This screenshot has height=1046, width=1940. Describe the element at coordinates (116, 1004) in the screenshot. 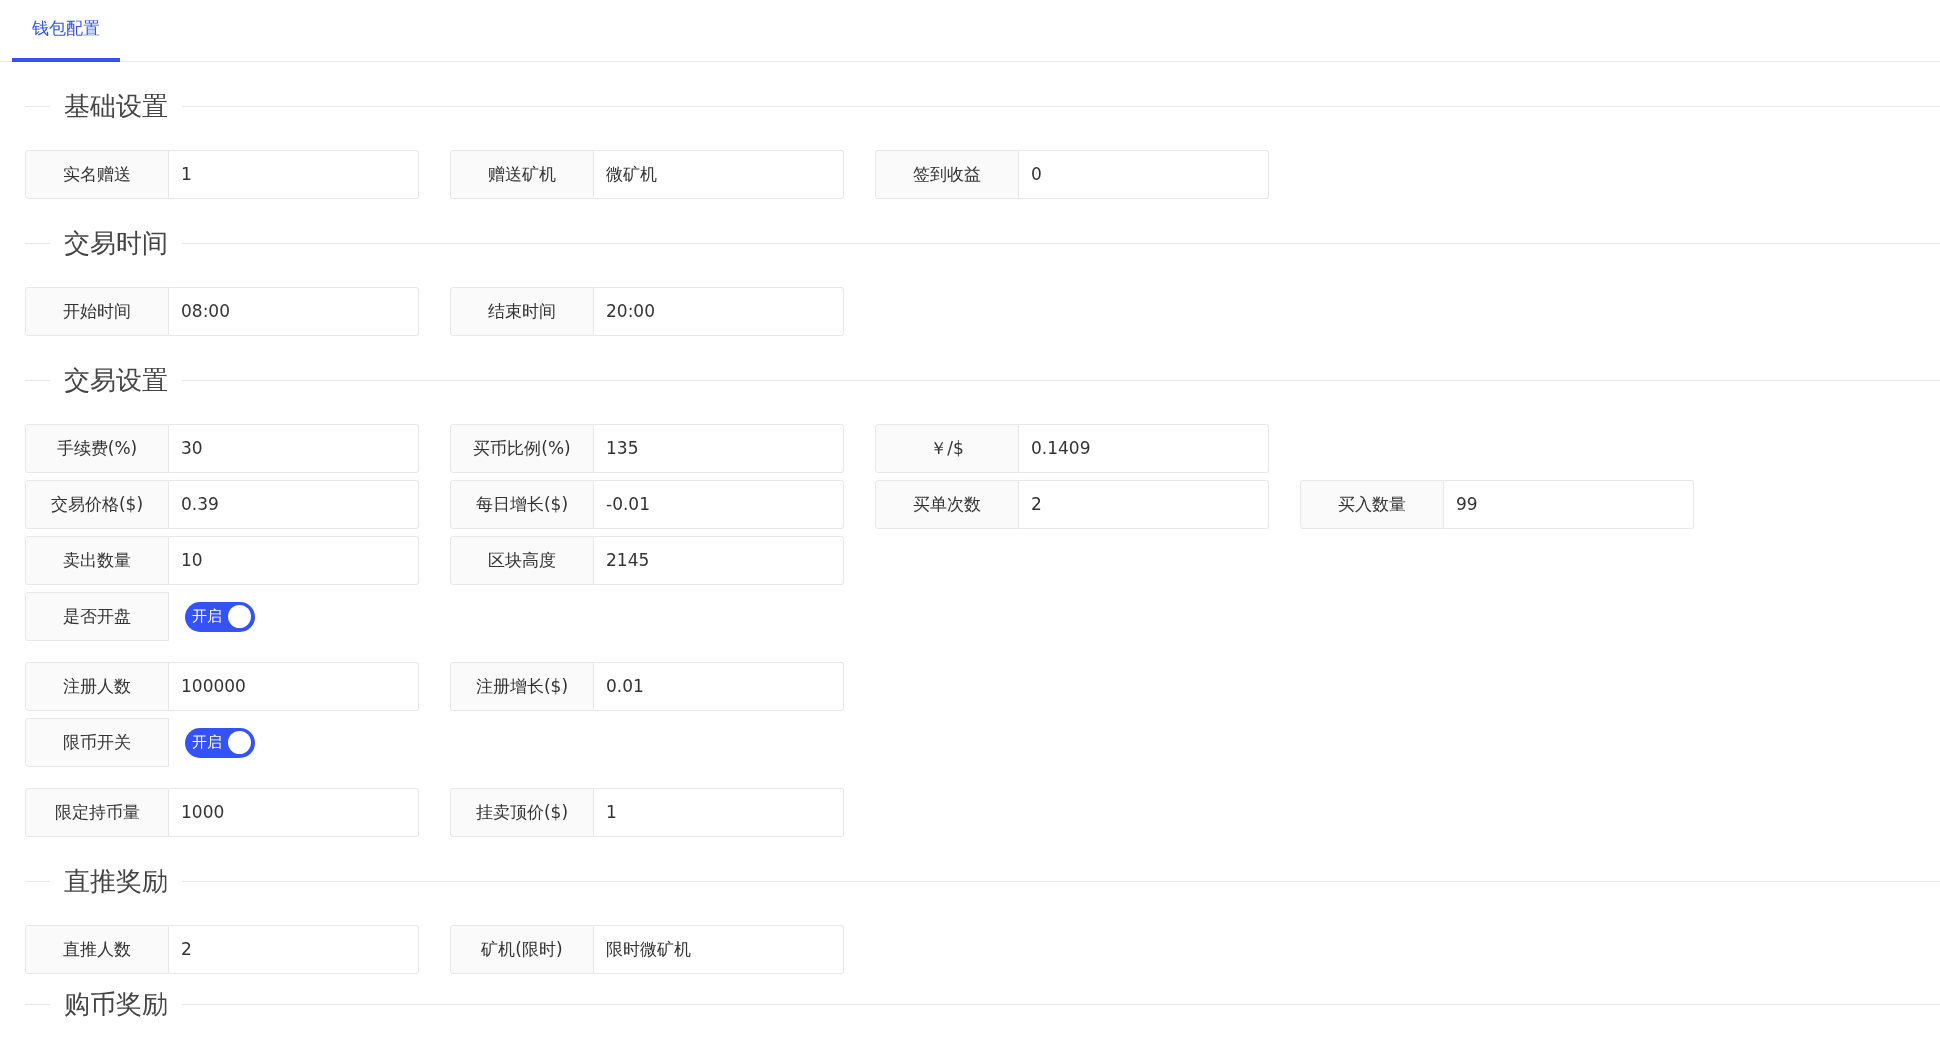

I see `section-heading: 购币奖励` at that location.